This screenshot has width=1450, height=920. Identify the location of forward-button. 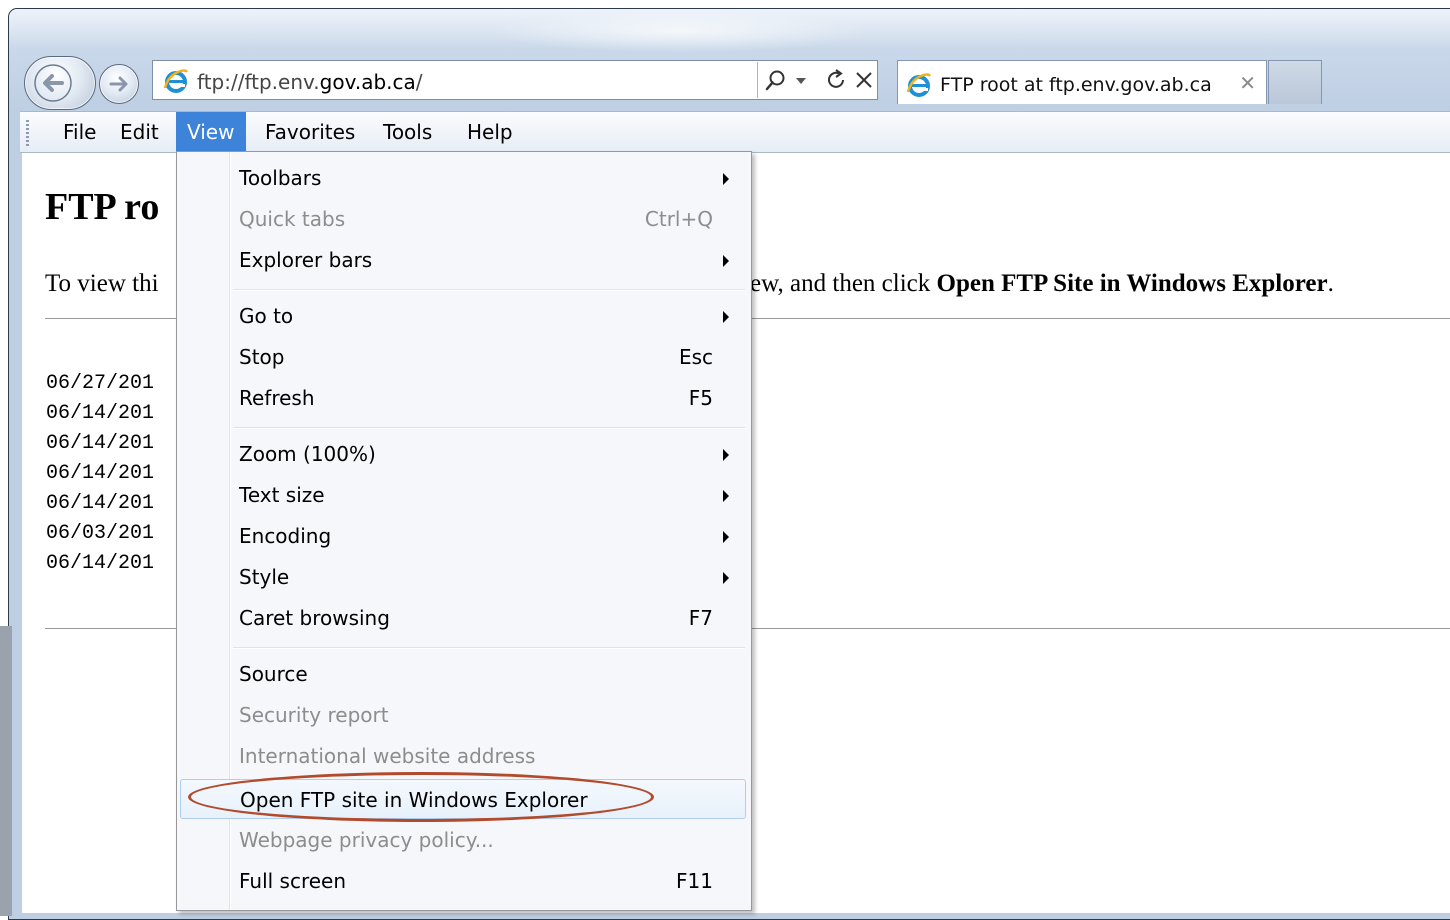
(119, 84).